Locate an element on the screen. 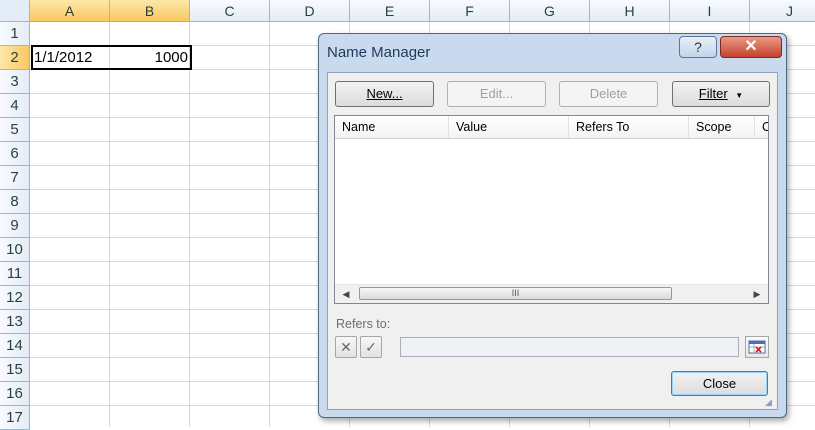 Image resolution: width=815 pixels, height=430 pixels. scroll-right-icon: ▶ is located at coordinates (757, 294).